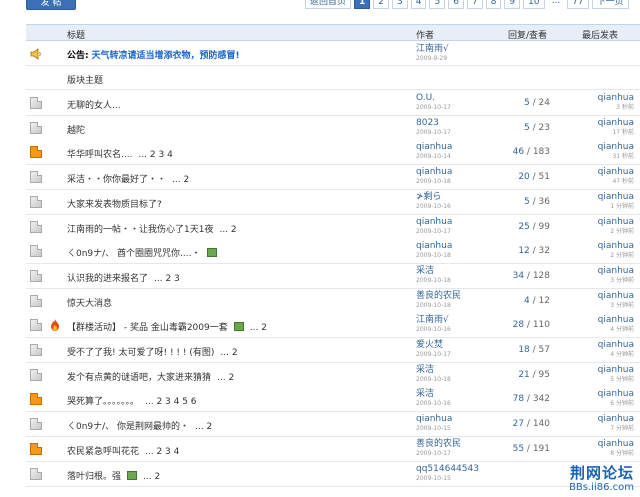  I want to click on announcement-link: 天气转凉请适当增添衣物，预防感冒!, so click(165, 56).